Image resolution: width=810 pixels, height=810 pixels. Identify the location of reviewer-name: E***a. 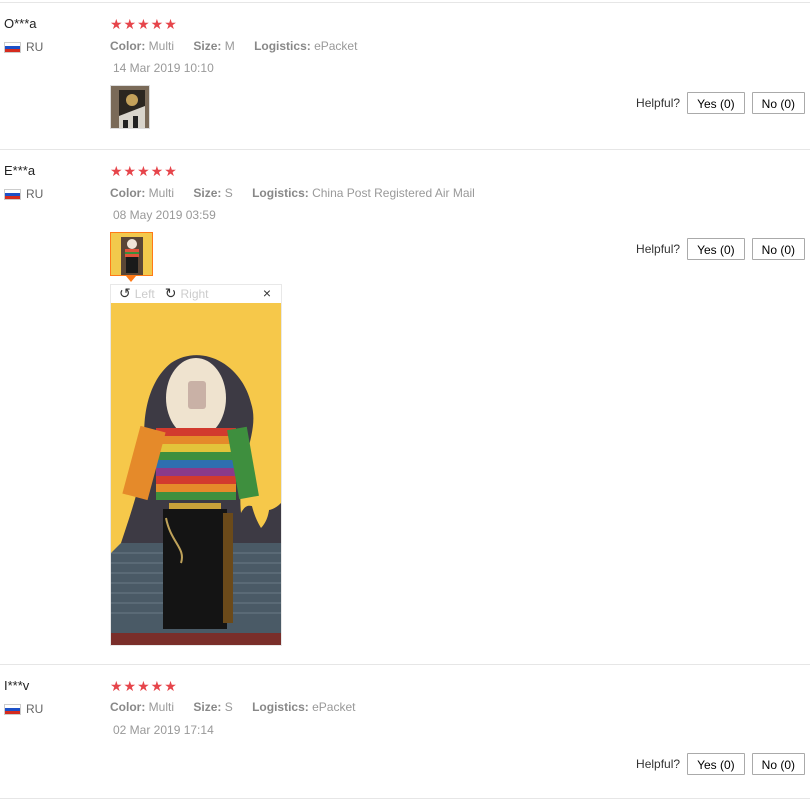
(20, 170).